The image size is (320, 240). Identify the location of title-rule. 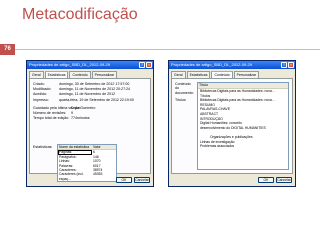
(167, 49).